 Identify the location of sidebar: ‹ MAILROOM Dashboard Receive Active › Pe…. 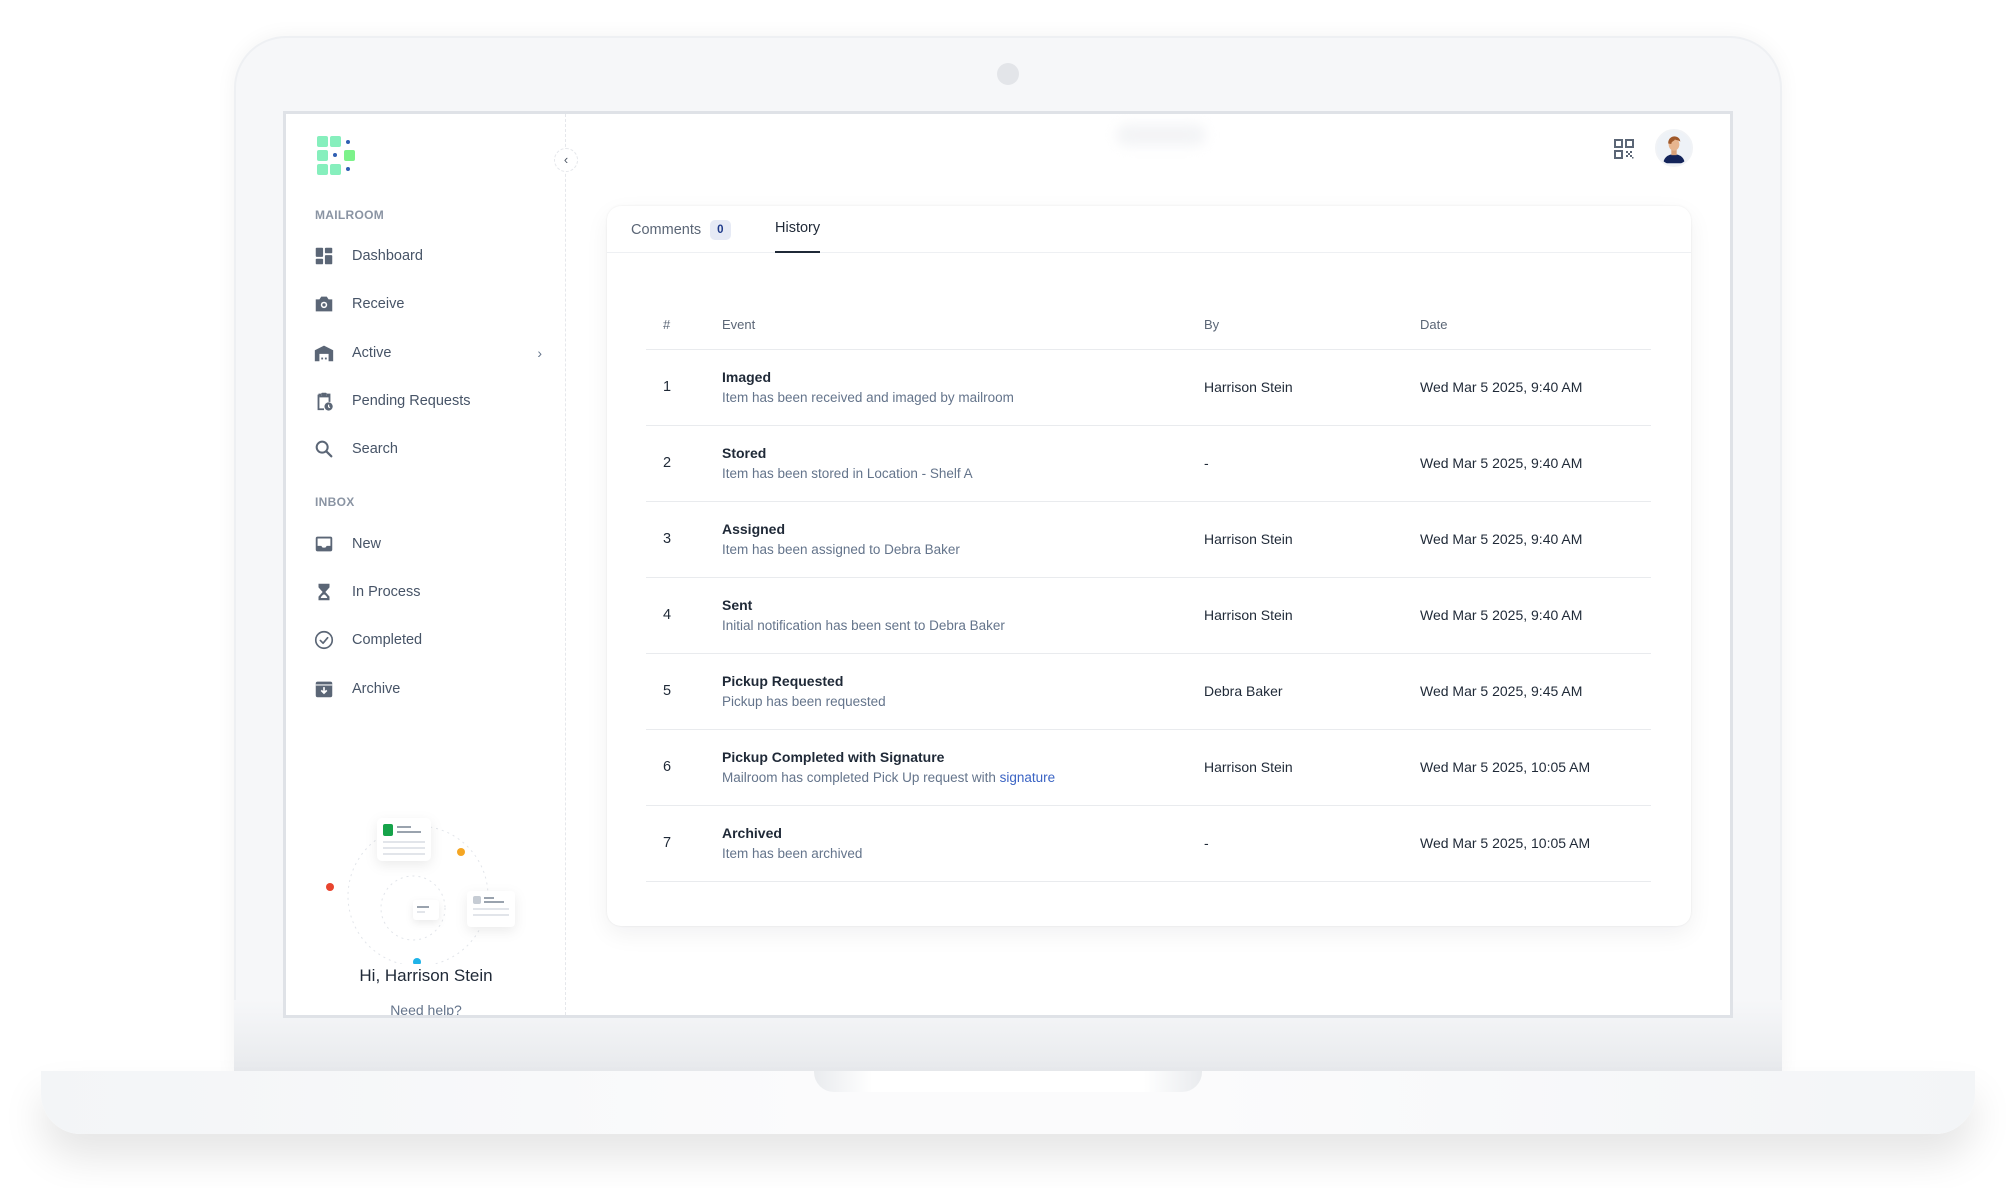
(432, 564).